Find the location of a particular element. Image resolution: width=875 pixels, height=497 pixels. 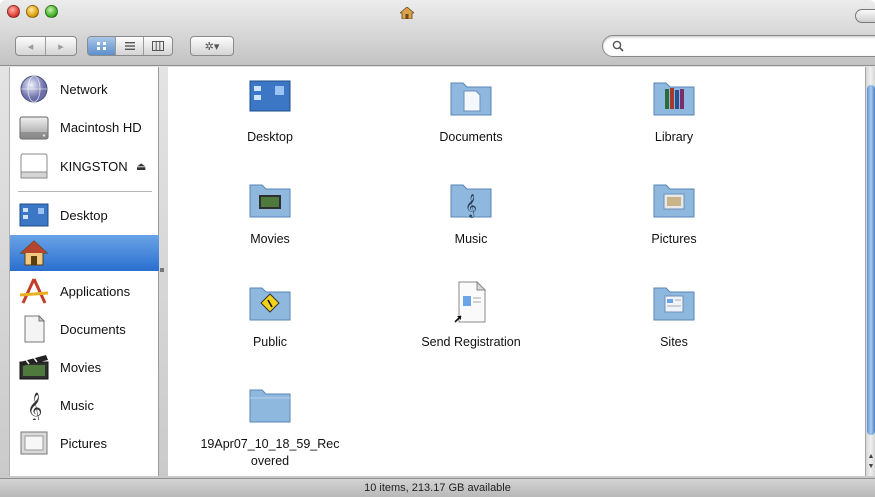

file-item-label: Movies is located at coordinates (270, 239).